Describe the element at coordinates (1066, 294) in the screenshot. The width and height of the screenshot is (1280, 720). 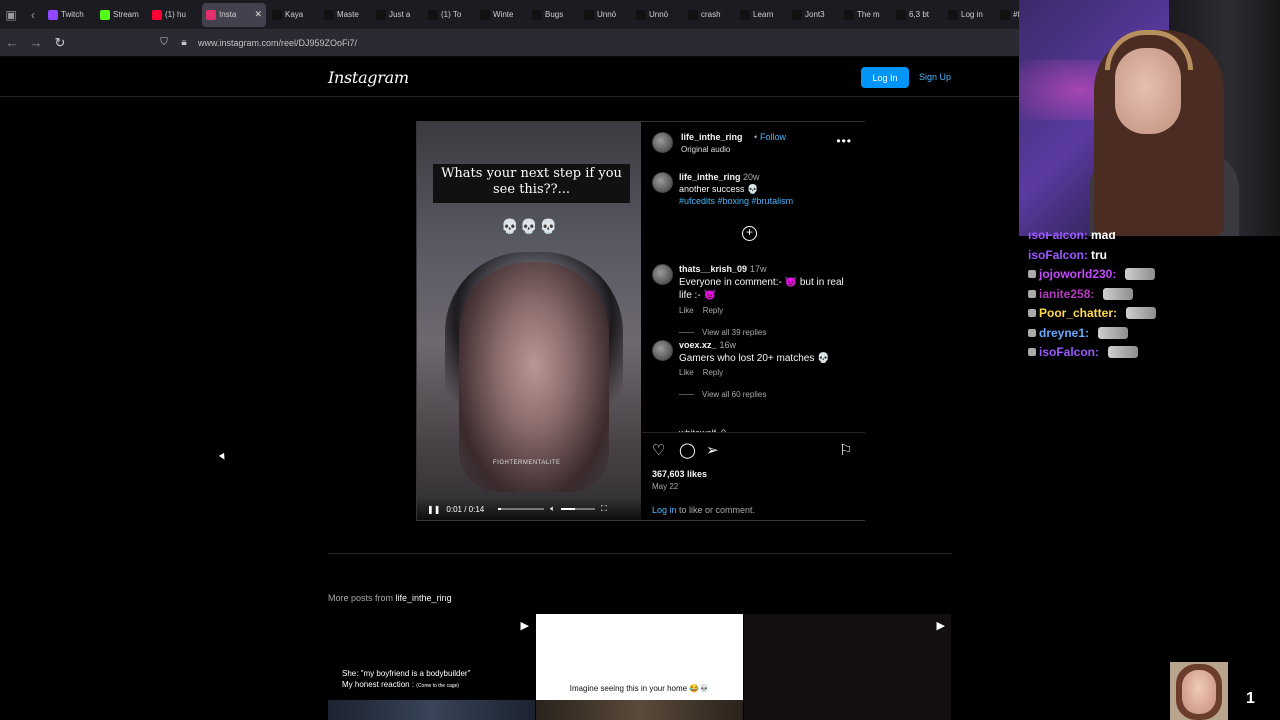
I see `chat-username: ianite258:` at that location.